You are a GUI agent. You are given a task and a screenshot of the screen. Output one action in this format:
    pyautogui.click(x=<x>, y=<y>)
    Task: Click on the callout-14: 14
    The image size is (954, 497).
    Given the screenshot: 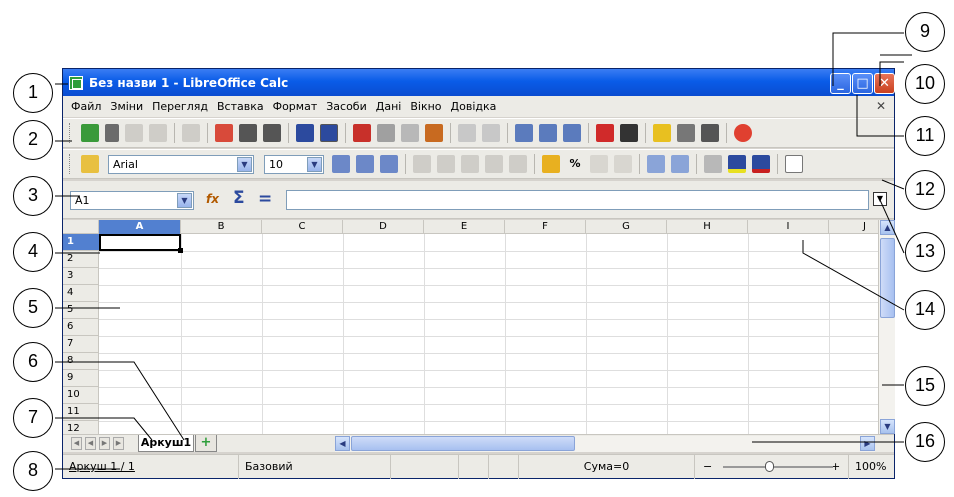 What is the action you would take?
    pyautogui.click(x=925, y=310)
    